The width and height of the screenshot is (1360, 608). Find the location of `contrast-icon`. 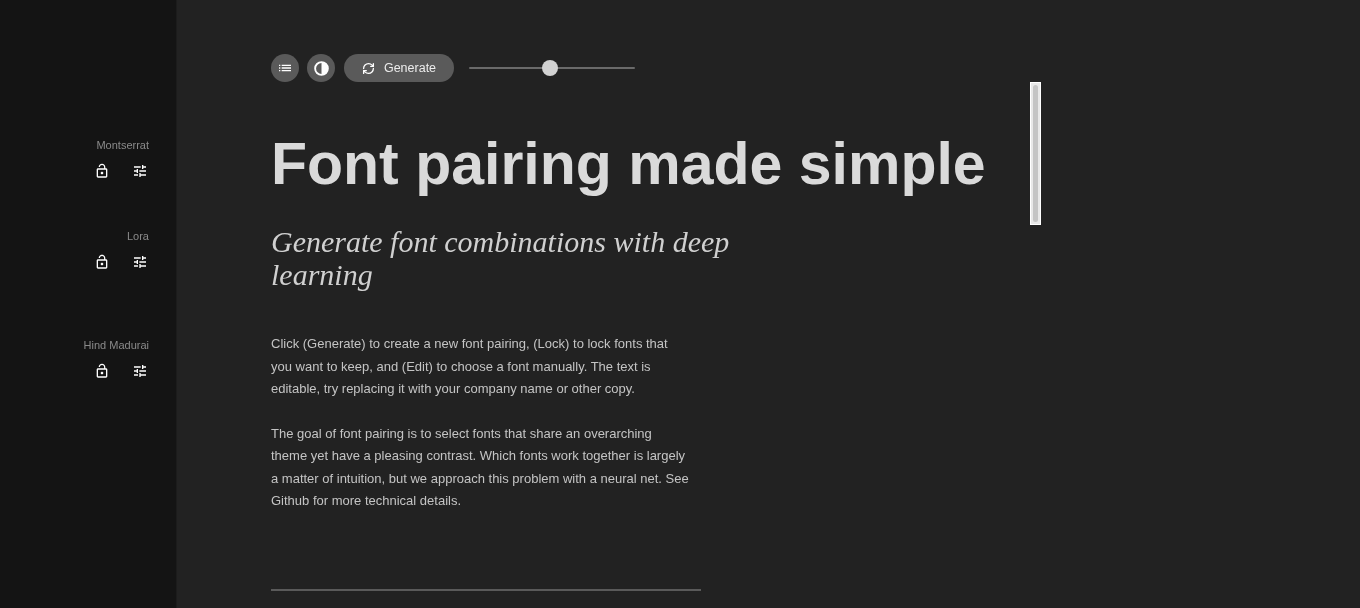

contrast-icon is located at coordinates (321, 68).